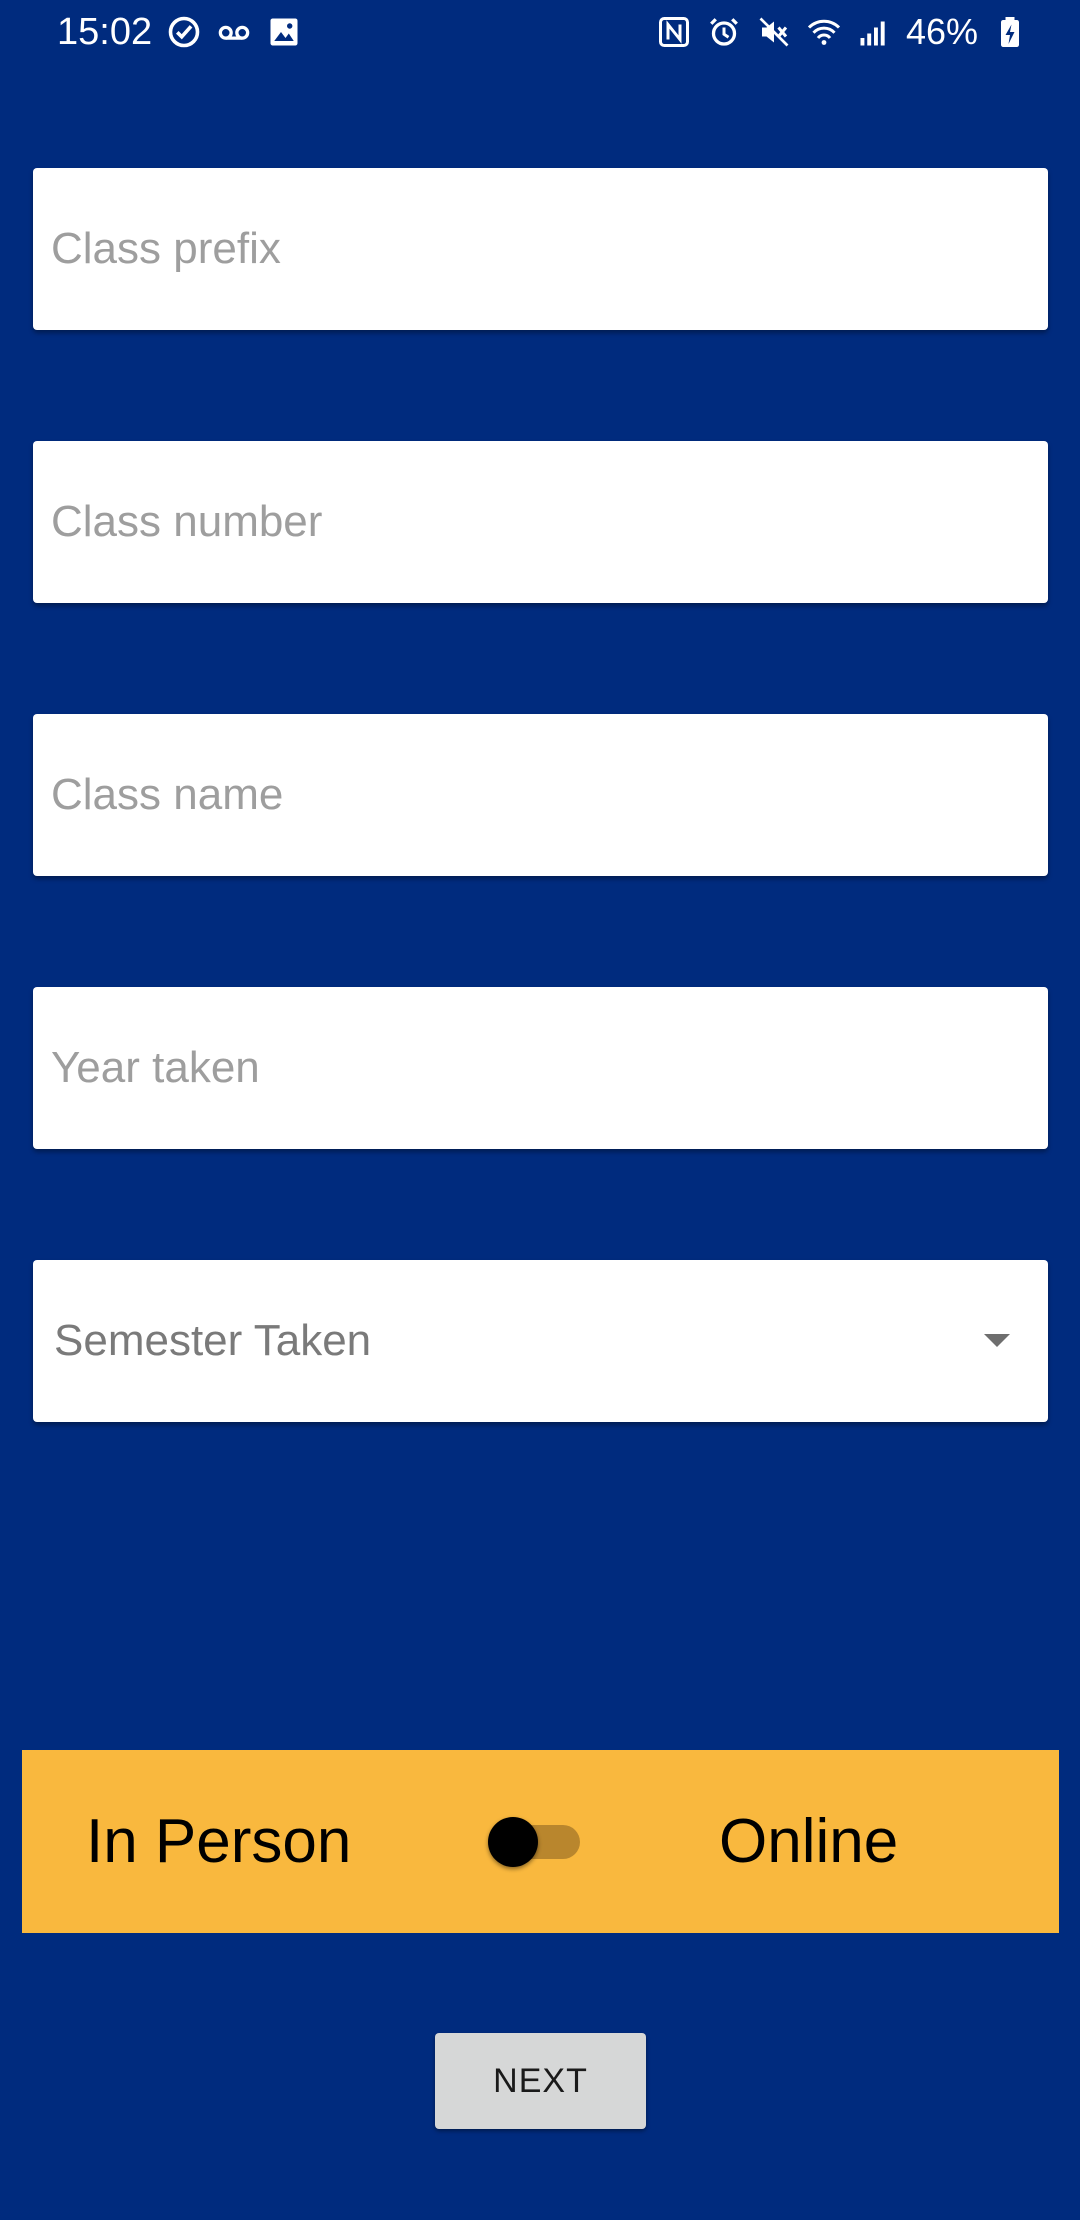  What do you see at coordinates (874, 32) in the screenshot?
I see `signal-icon` at bounding box center [874, 32].